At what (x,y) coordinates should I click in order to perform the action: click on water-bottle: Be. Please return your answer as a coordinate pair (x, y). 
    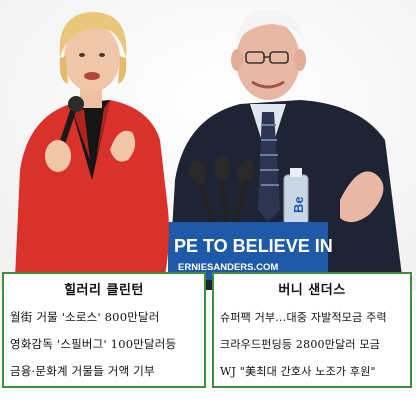
    Looking at the image, I should click on (296, 197).